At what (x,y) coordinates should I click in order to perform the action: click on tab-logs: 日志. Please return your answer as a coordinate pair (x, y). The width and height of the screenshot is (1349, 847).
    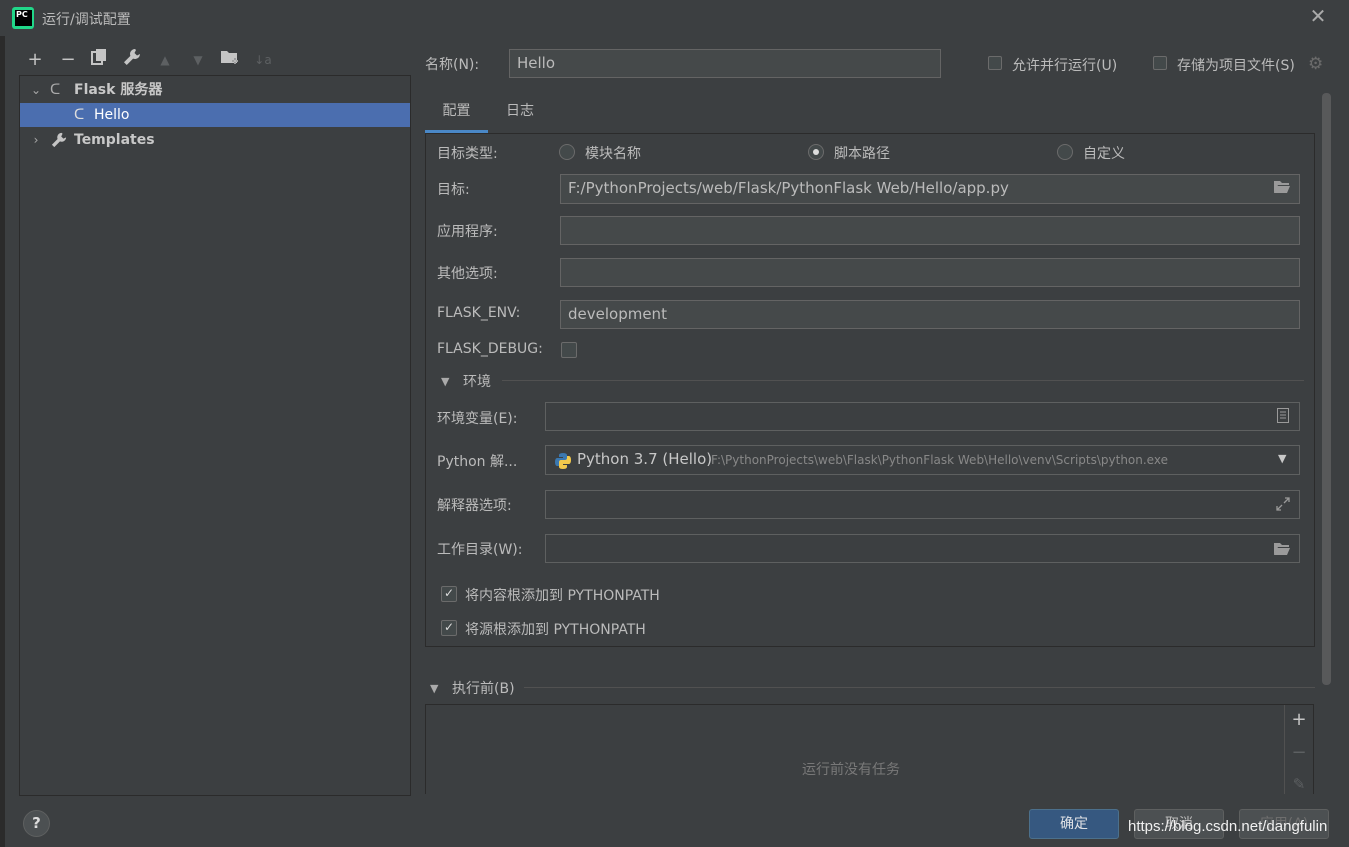
    Looking at the image, I should click on (520, 113).